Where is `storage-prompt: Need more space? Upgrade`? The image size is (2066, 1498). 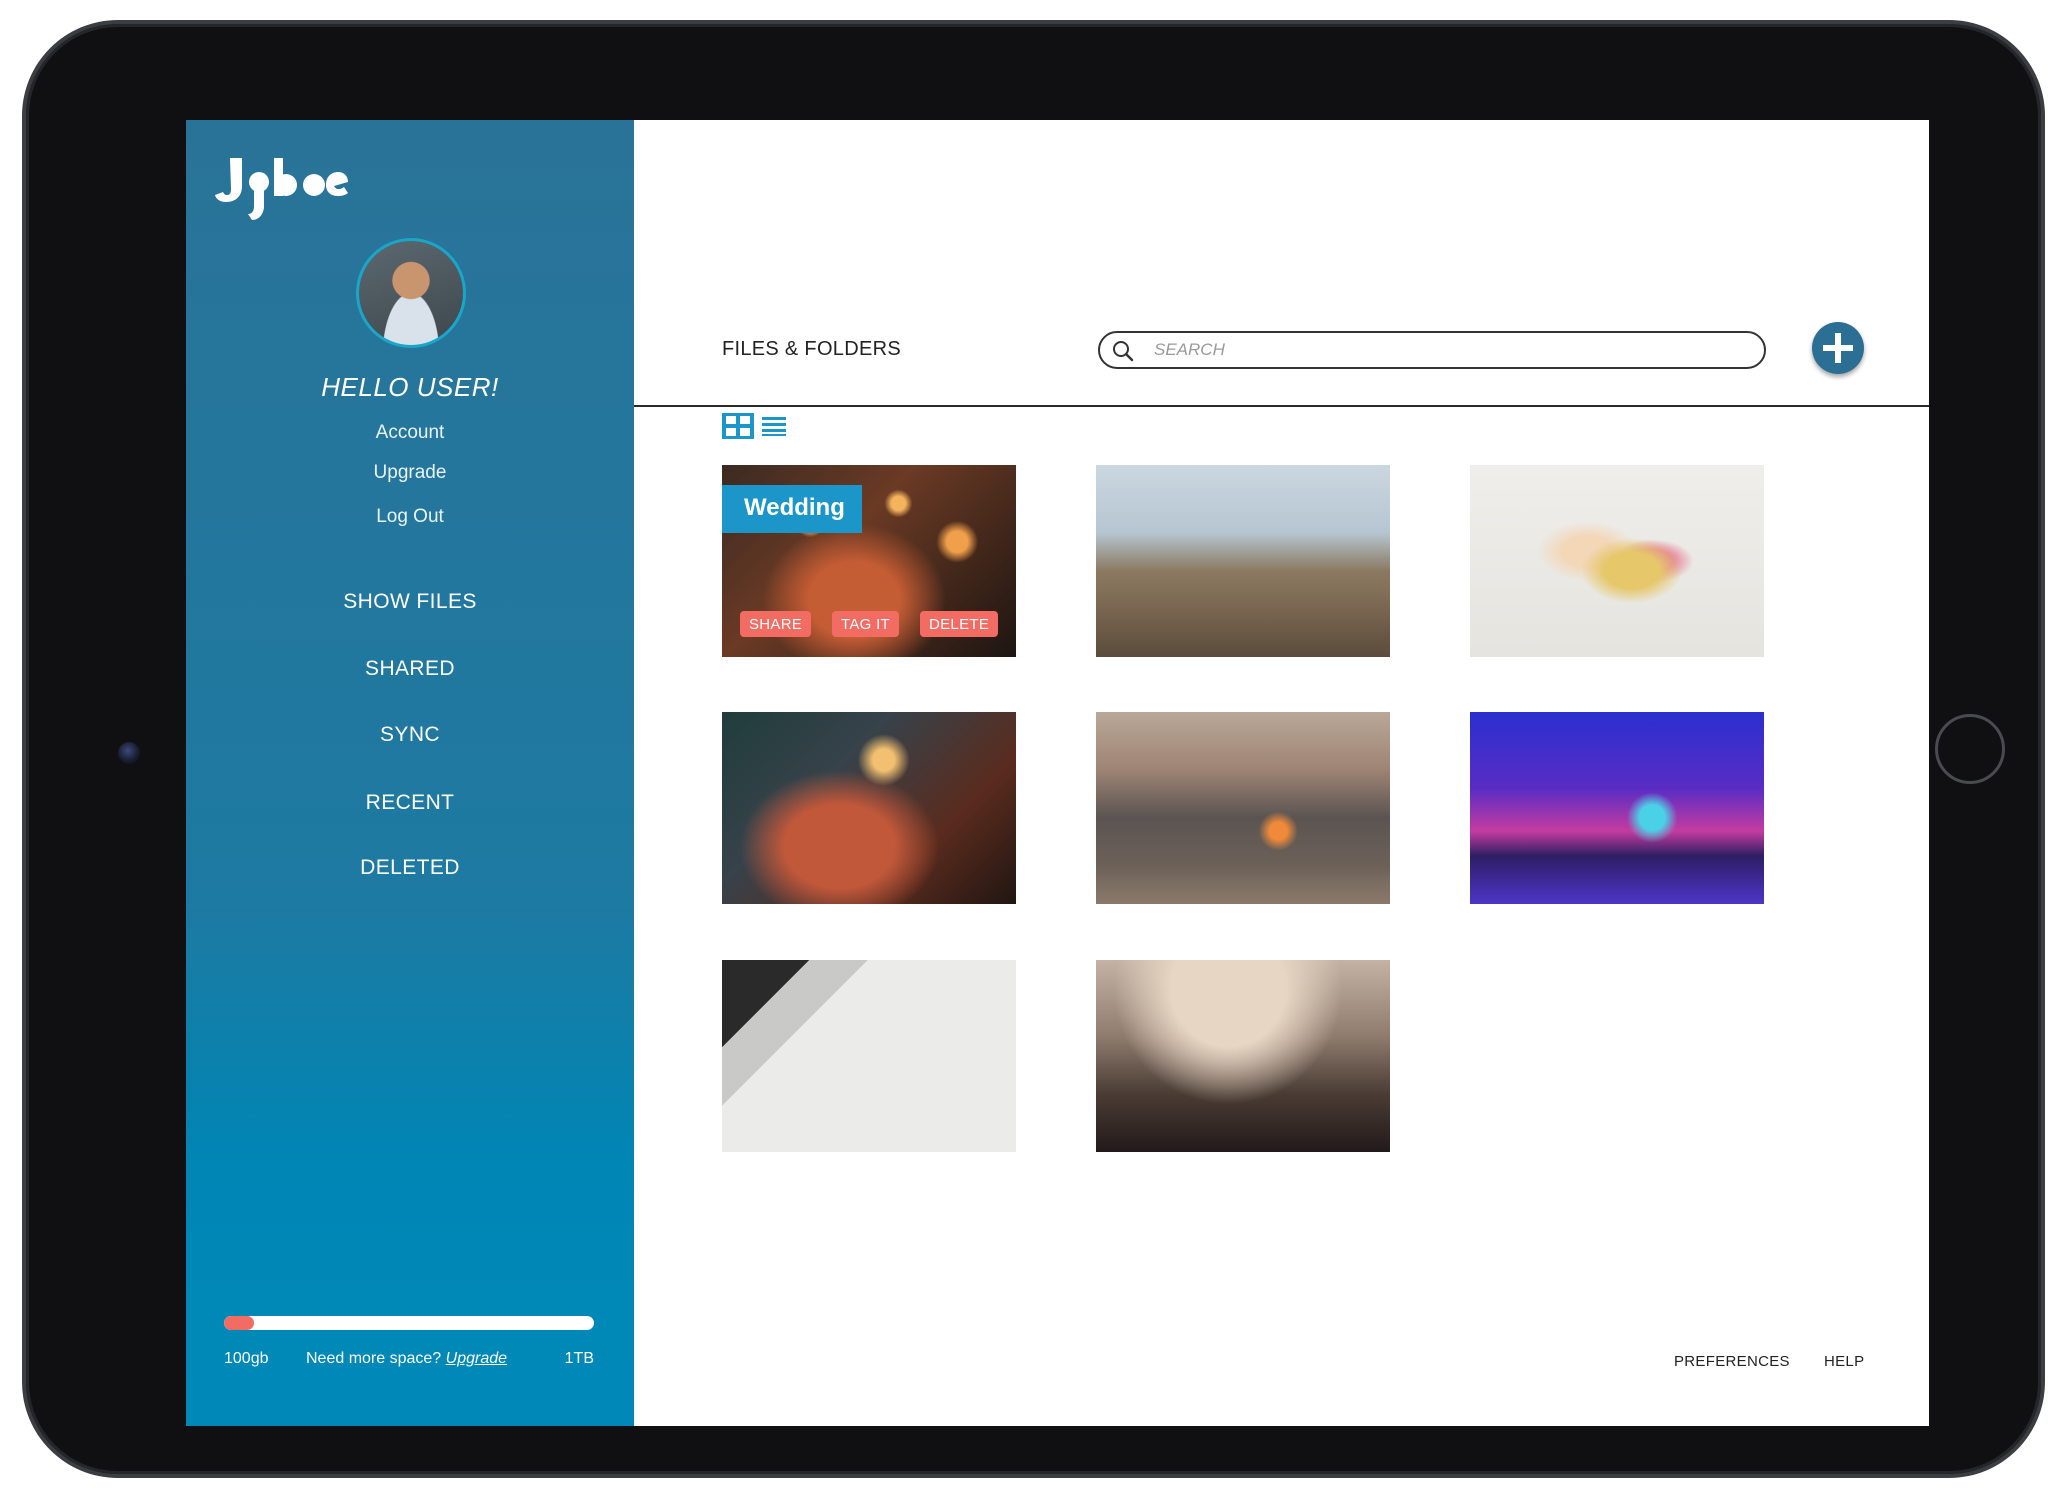
storage-prompt: Need more space? Upgrade is located at coordinates (406, 1359).